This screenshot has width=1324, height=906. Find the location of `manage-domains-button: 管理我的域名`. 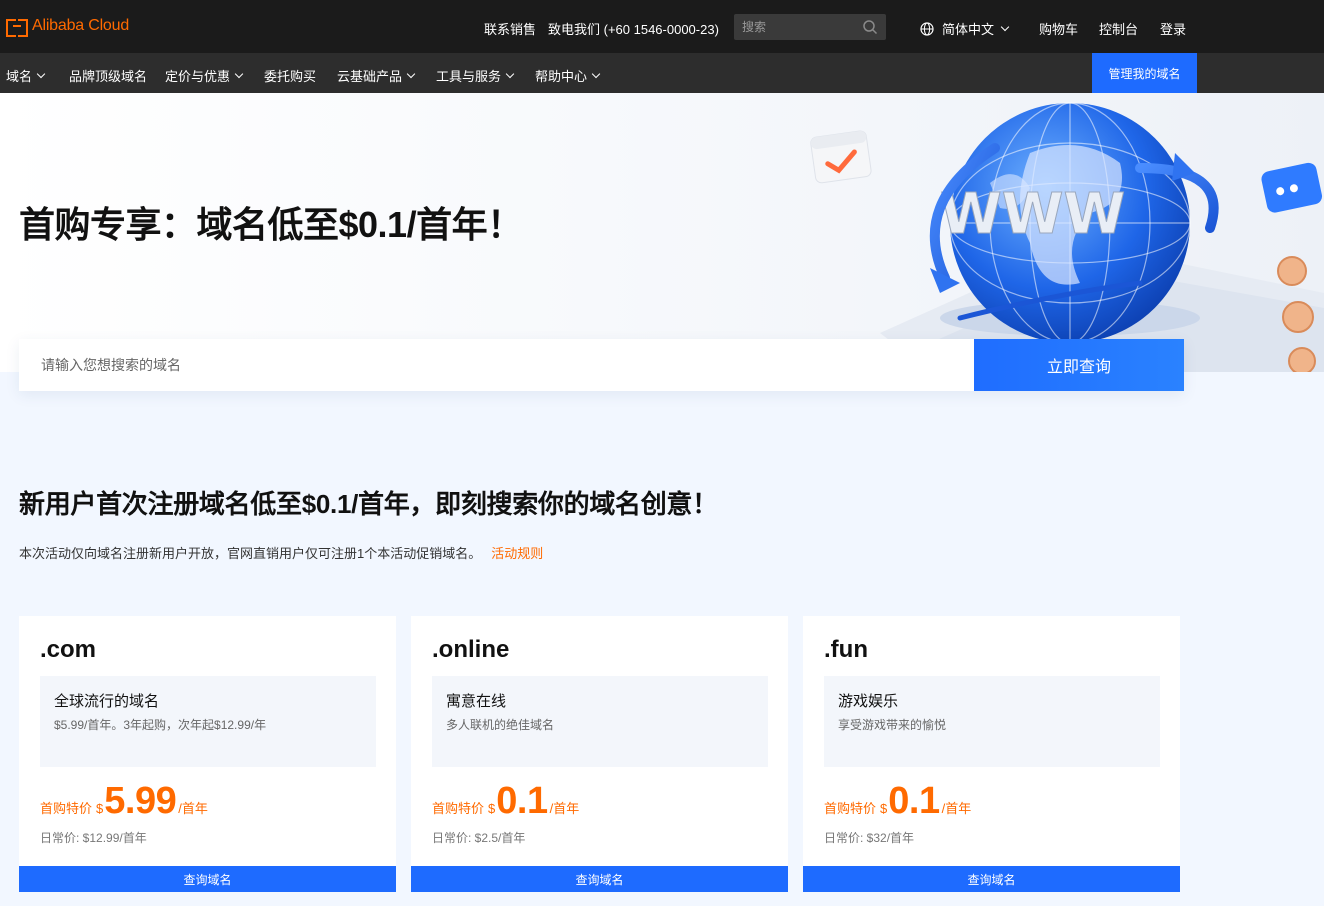

manage-domains-button: 管理我的域名 is located at coordinates (1144, 73).